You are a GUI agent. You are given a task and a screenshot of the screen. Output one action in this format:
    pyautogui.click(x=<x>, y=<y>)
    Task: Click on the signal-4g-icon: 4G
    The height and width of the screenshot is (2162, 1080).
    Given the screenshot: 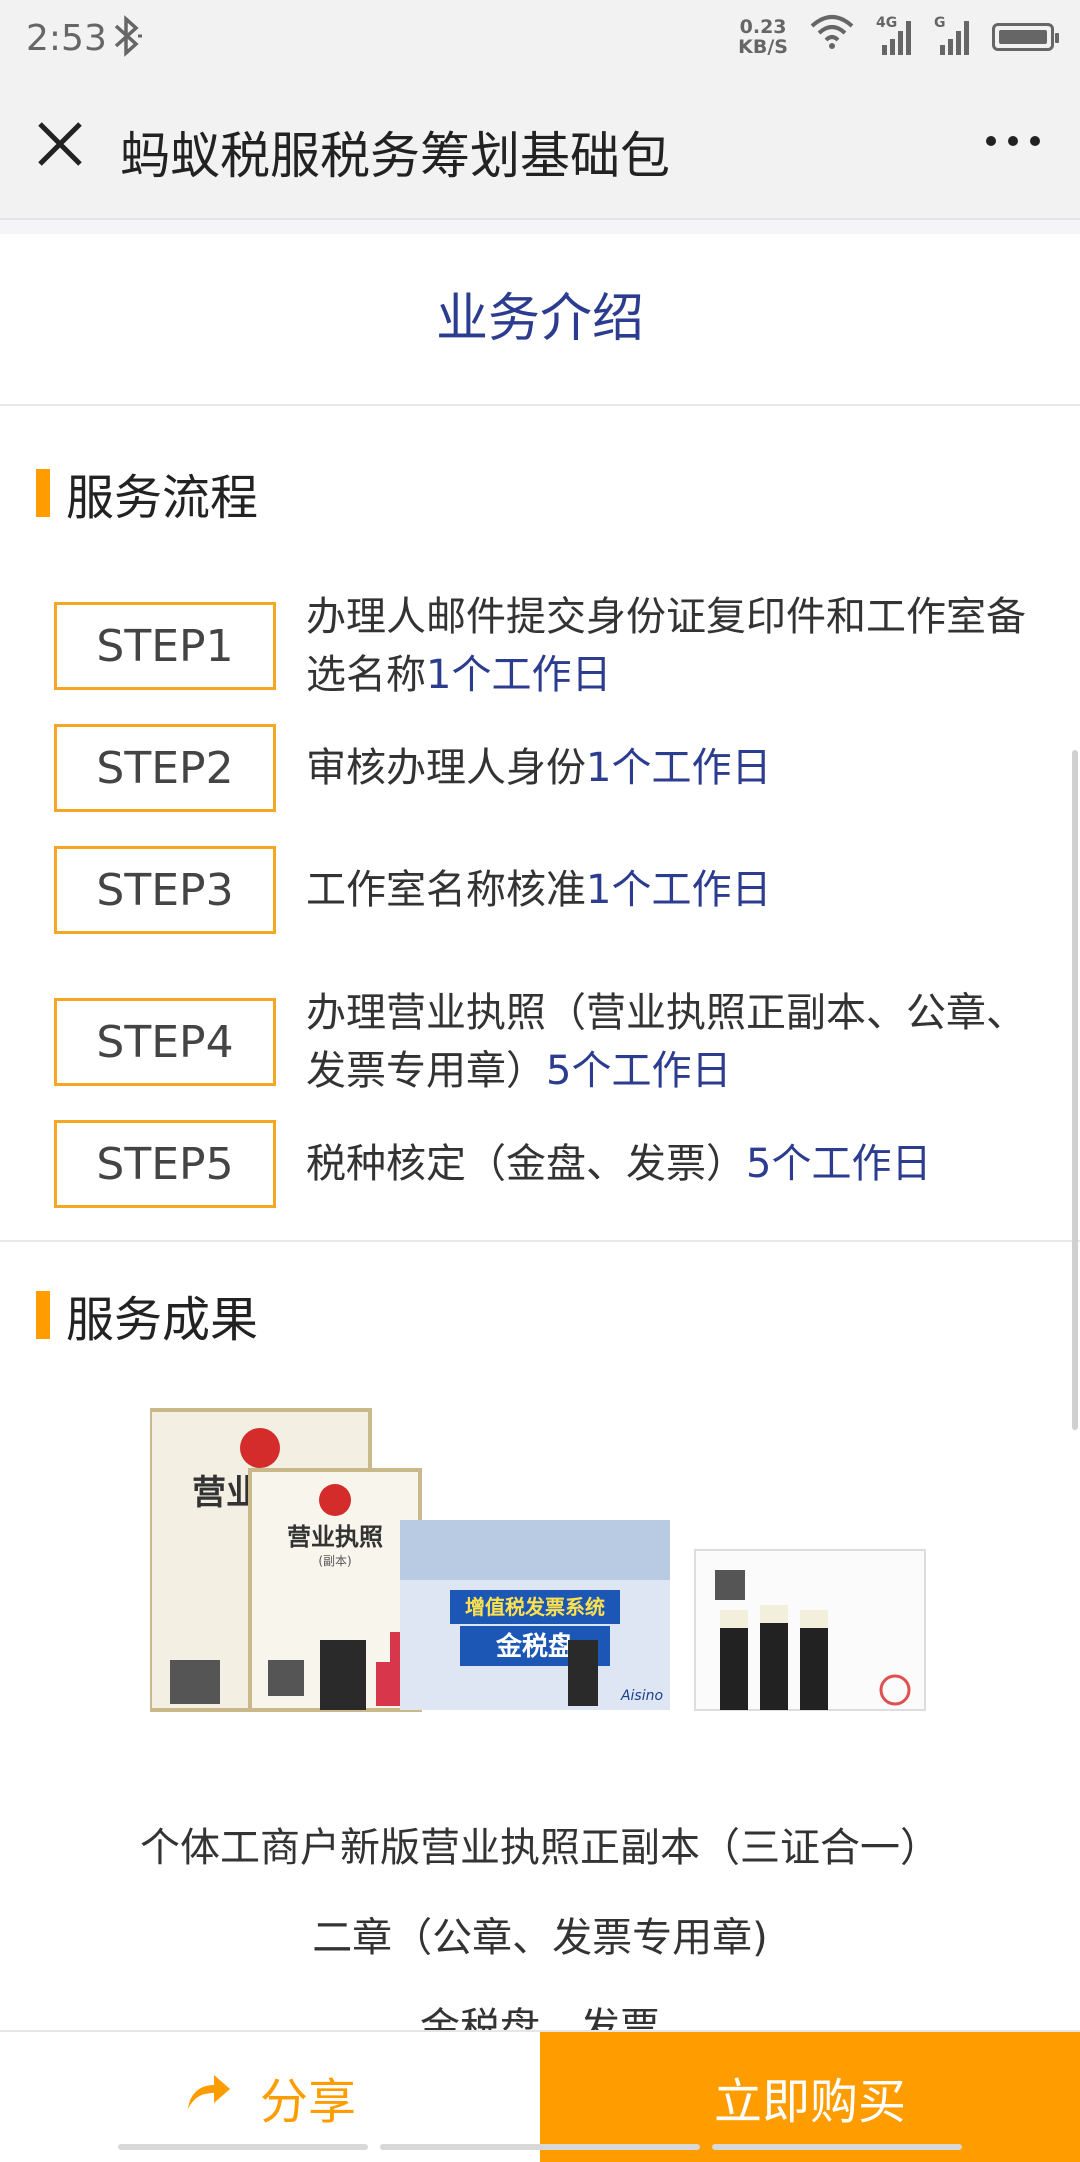 What is the action you would take?
    pyautogui.click(x=894, y=36)
    